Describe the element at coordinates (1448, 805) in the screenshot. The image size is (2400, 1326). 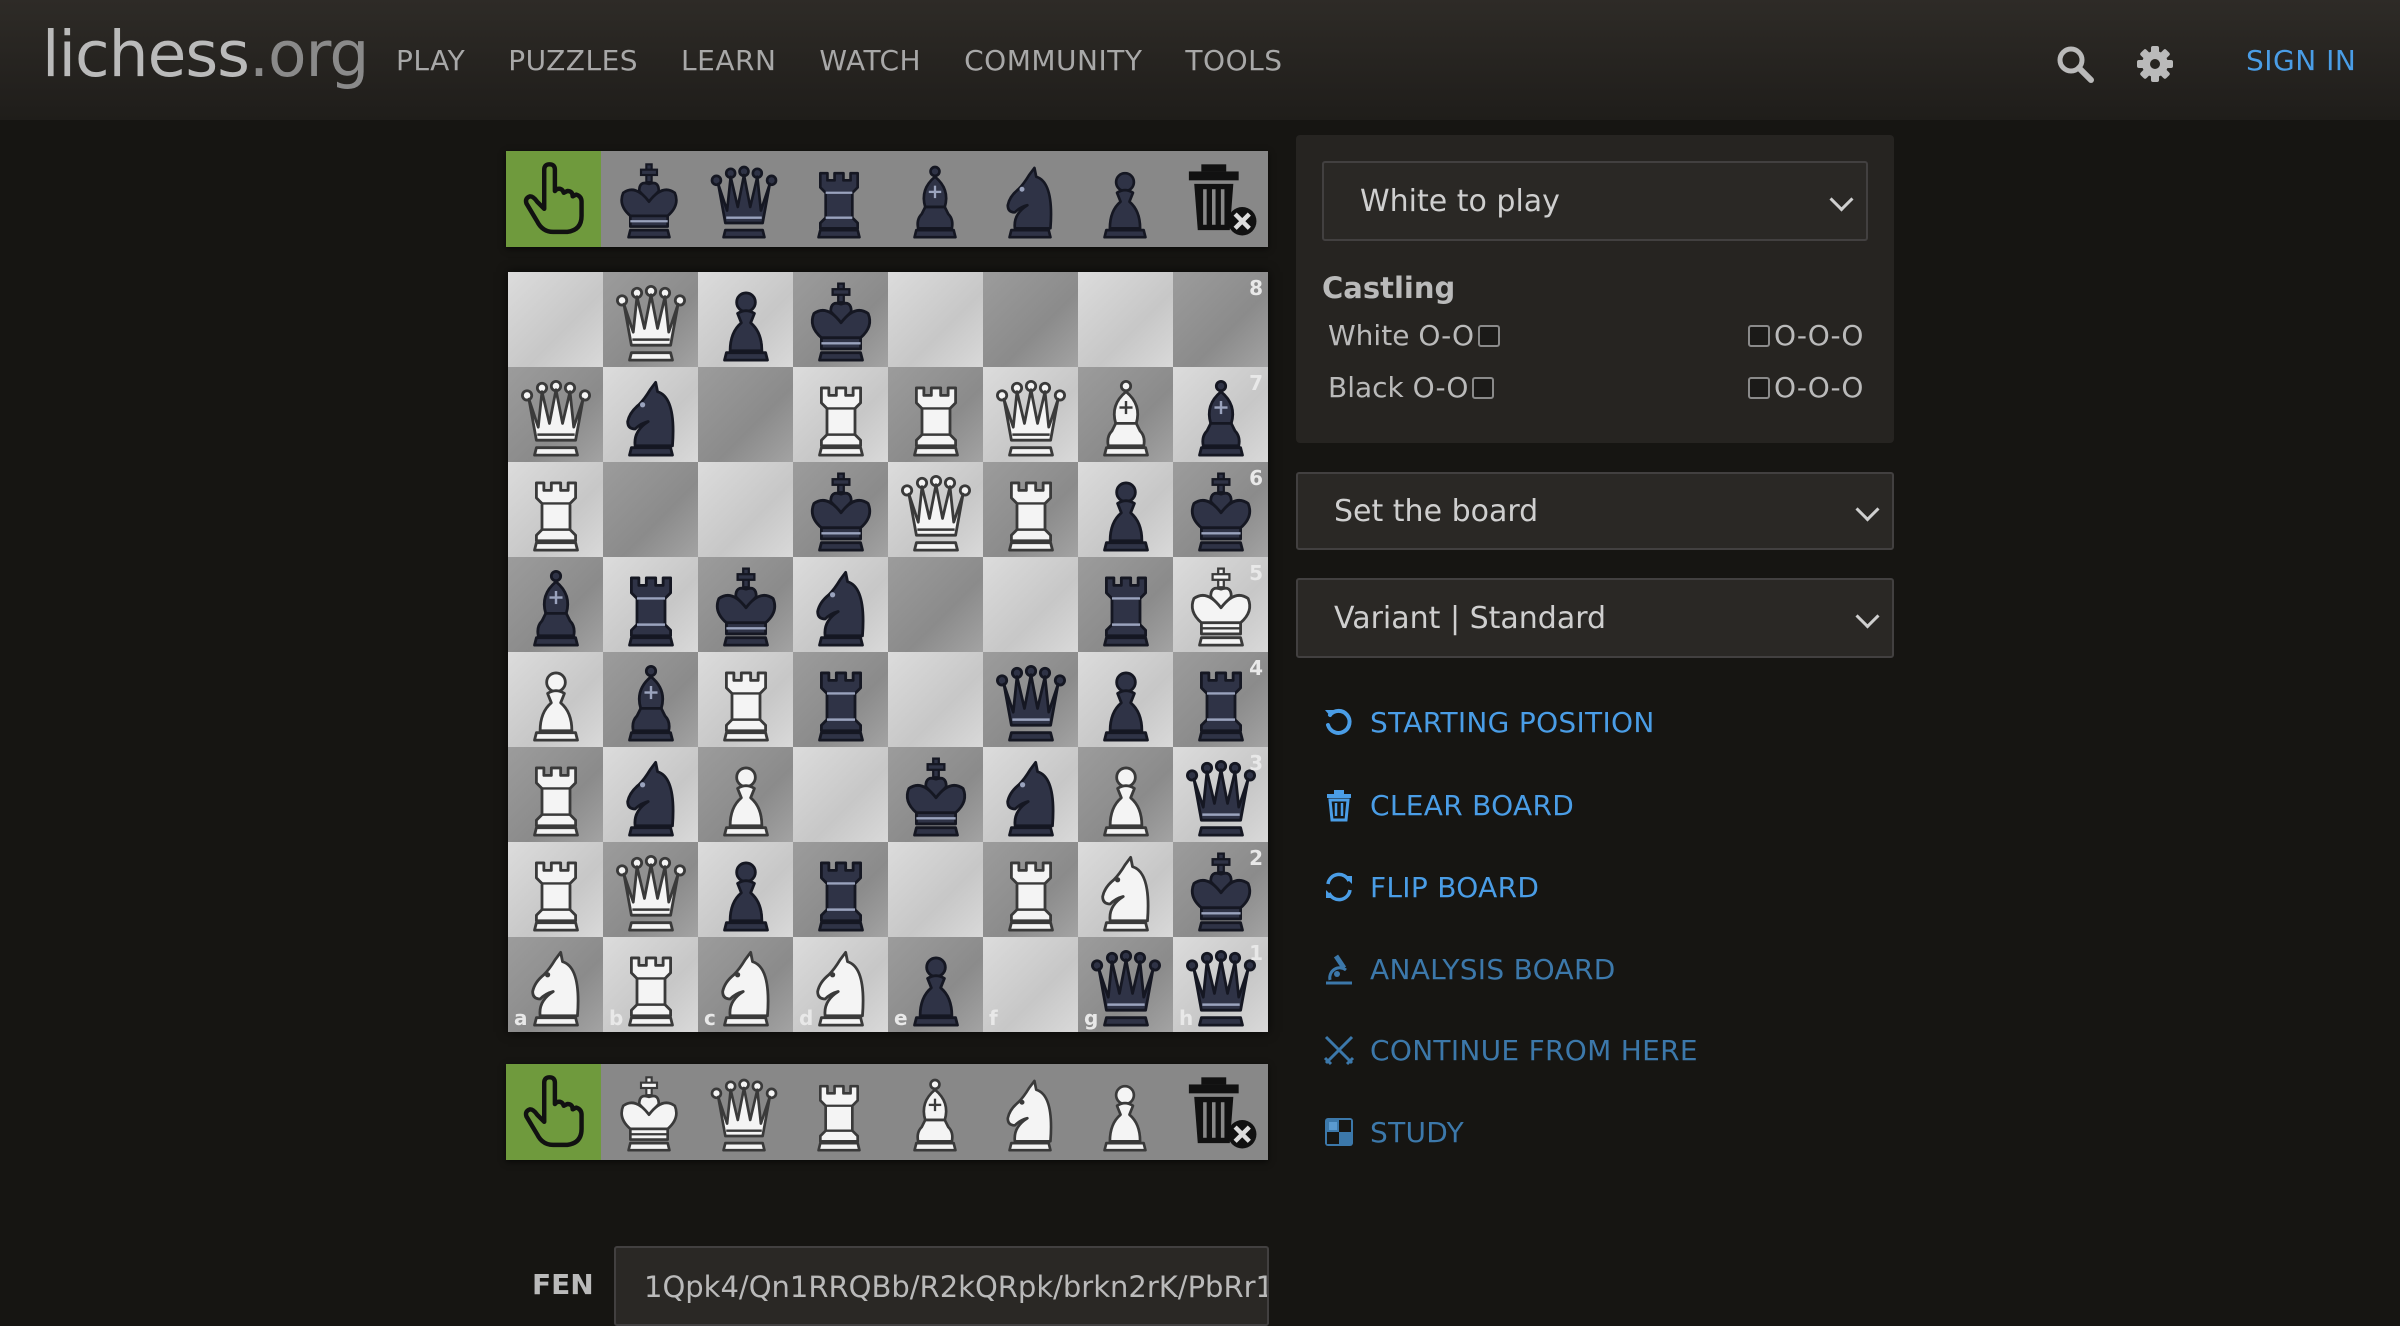
I see `clear-board-button: CLEAR BOARD` at that location.